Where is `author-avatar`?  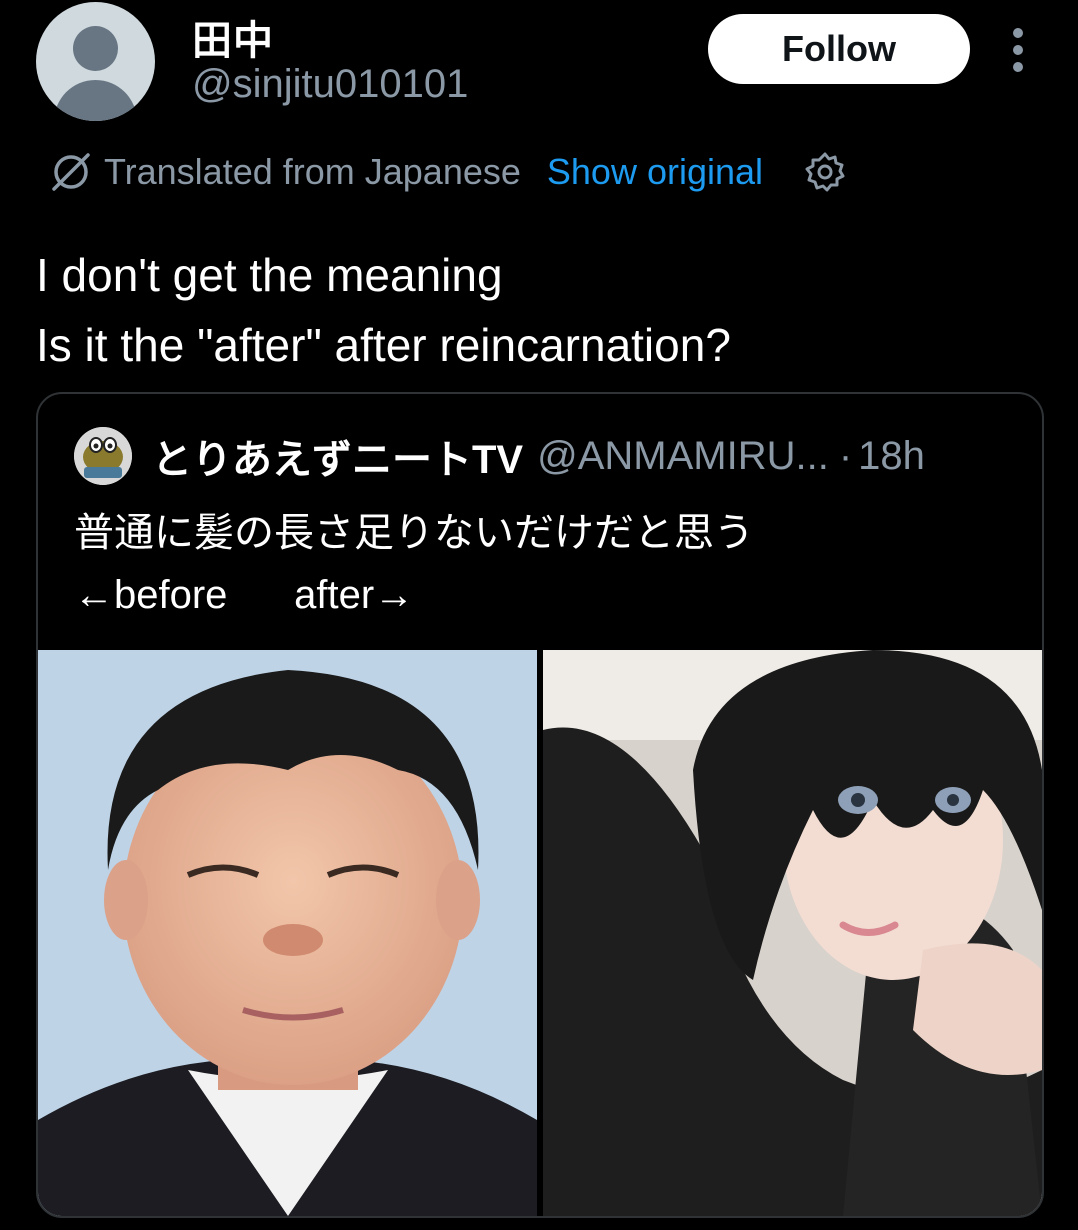 author-avatar is located at coordinates (95, 61).